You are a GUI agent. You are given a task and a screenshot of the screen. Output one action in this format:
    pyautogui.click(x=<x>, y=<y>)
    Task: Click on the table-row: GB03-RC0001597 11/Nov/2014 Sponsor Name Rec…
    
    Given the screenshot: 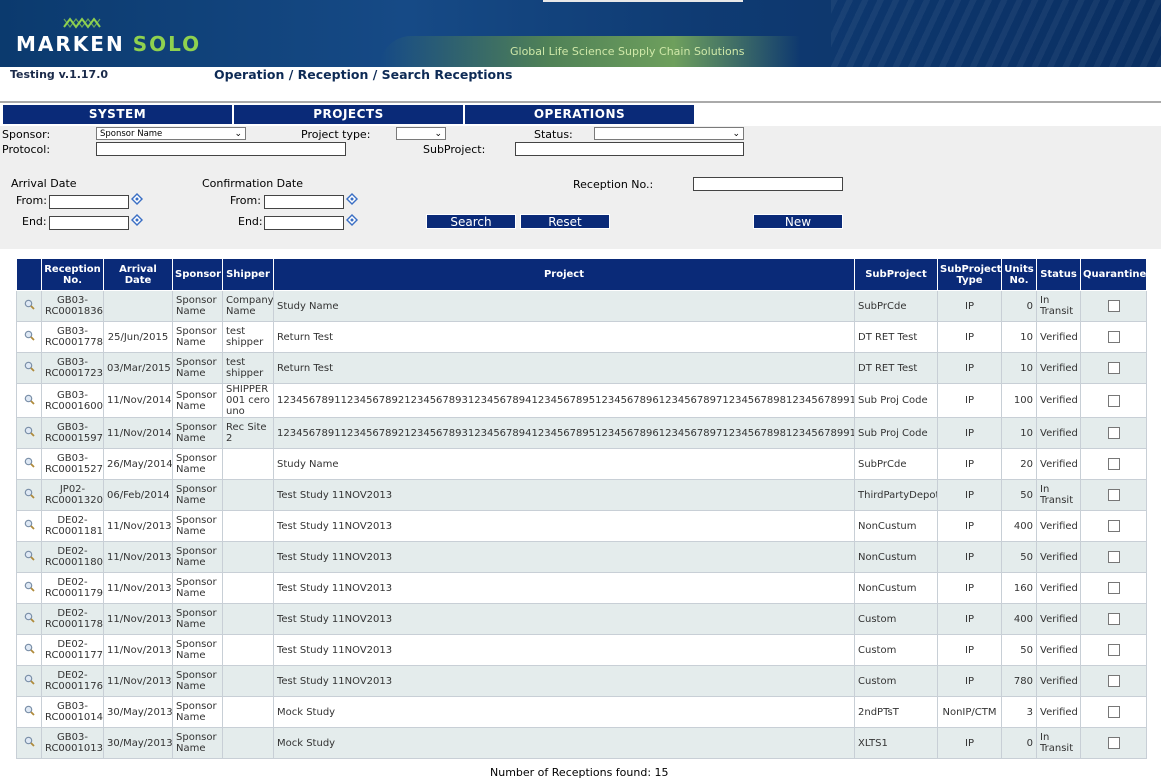 What is the action you would take?
    pyautogui.click(x=581, y=433)
    